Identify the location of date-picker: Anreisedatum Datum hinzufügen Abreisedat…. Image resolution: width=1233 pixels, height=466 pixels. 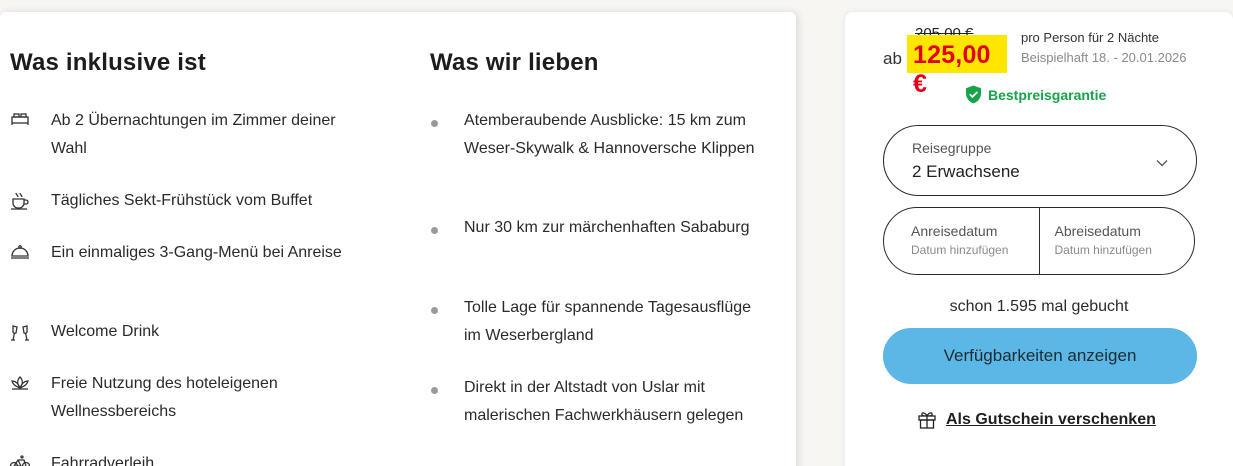
(1039, 241).